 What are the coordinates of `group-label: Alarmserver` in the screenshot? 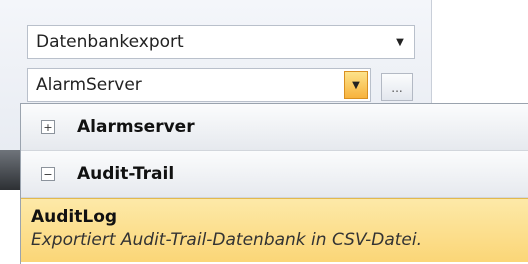 It's located at (136, 127).